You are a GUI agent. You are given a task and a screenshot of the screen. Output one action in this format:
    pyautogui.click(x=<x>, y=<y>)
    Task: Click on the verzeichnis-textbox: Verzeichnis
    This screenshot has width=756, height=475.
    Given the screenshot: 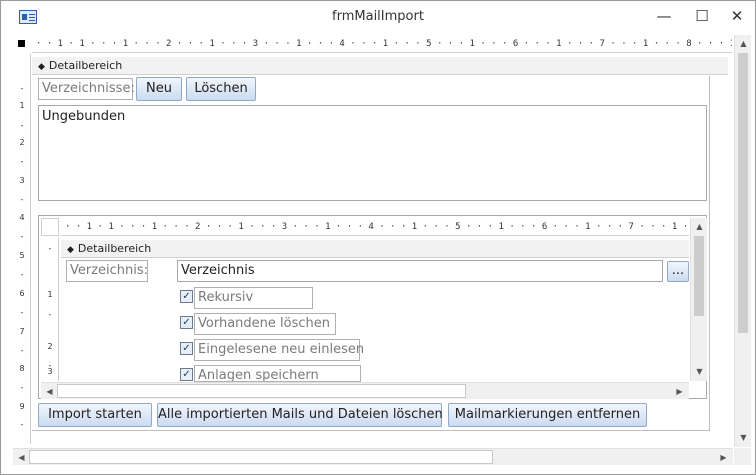 What is the action you would take?
    pyautogui.click(x=420, y=271)
    